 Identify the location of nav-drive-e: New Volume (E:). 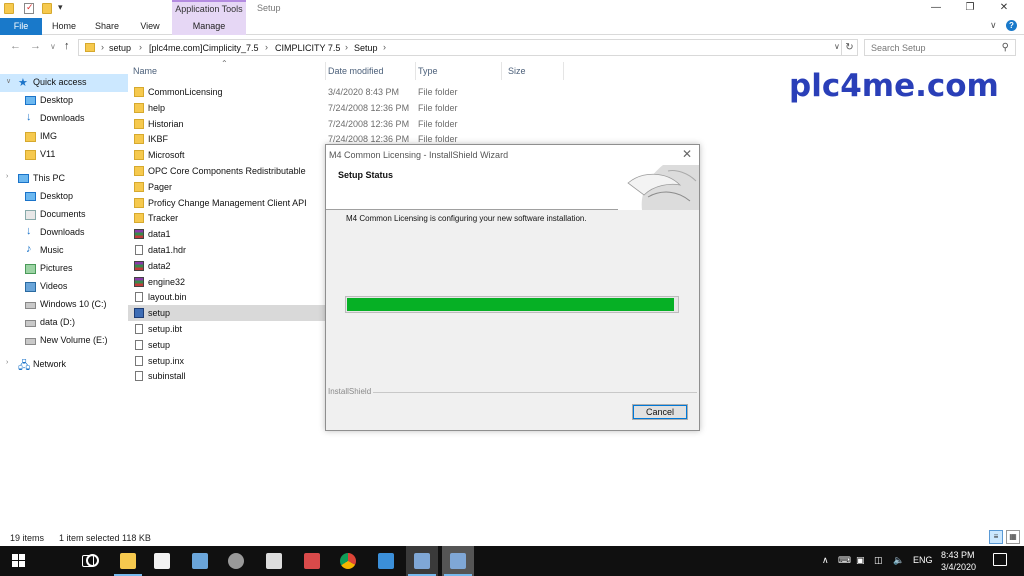
(64, 341).